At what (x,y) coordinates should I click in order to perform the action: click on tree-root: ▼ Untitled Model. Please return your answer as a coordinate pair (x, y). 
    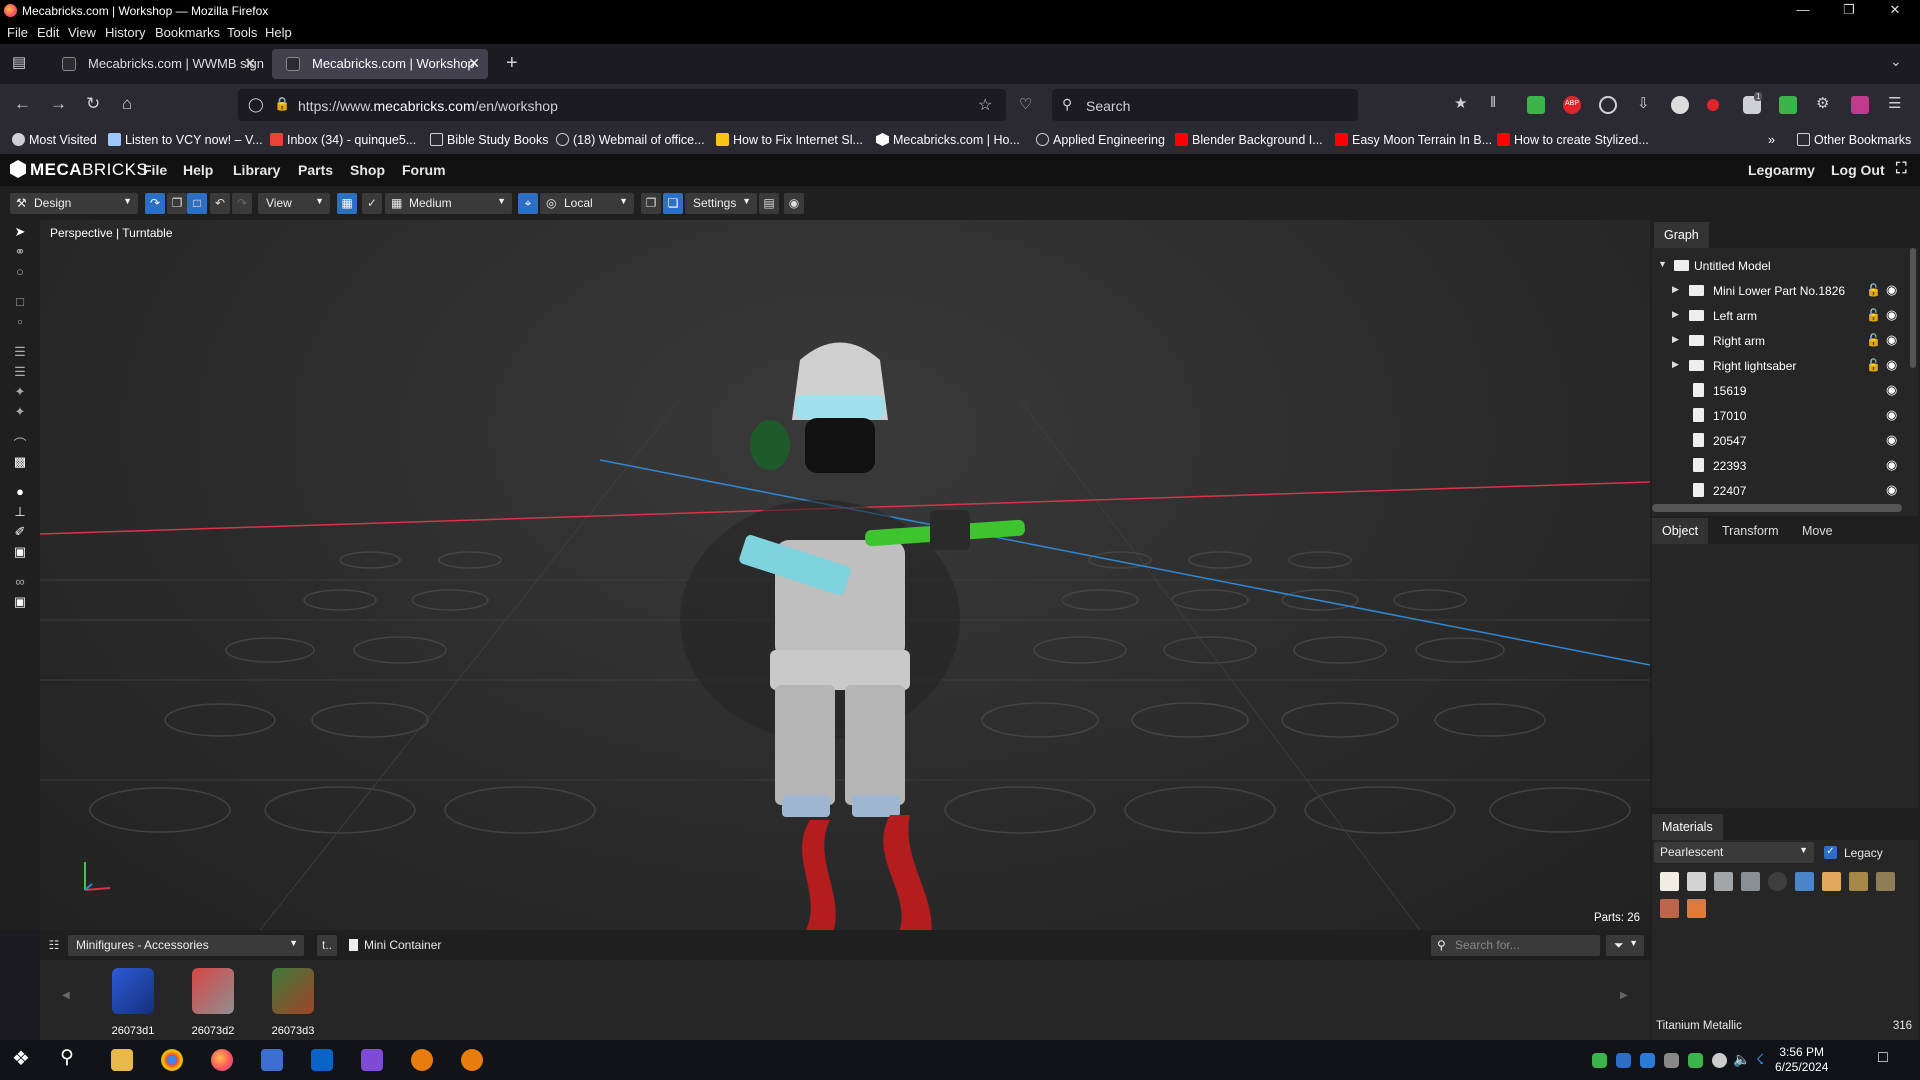
    Looking at the image, I should click on (1776, 266).